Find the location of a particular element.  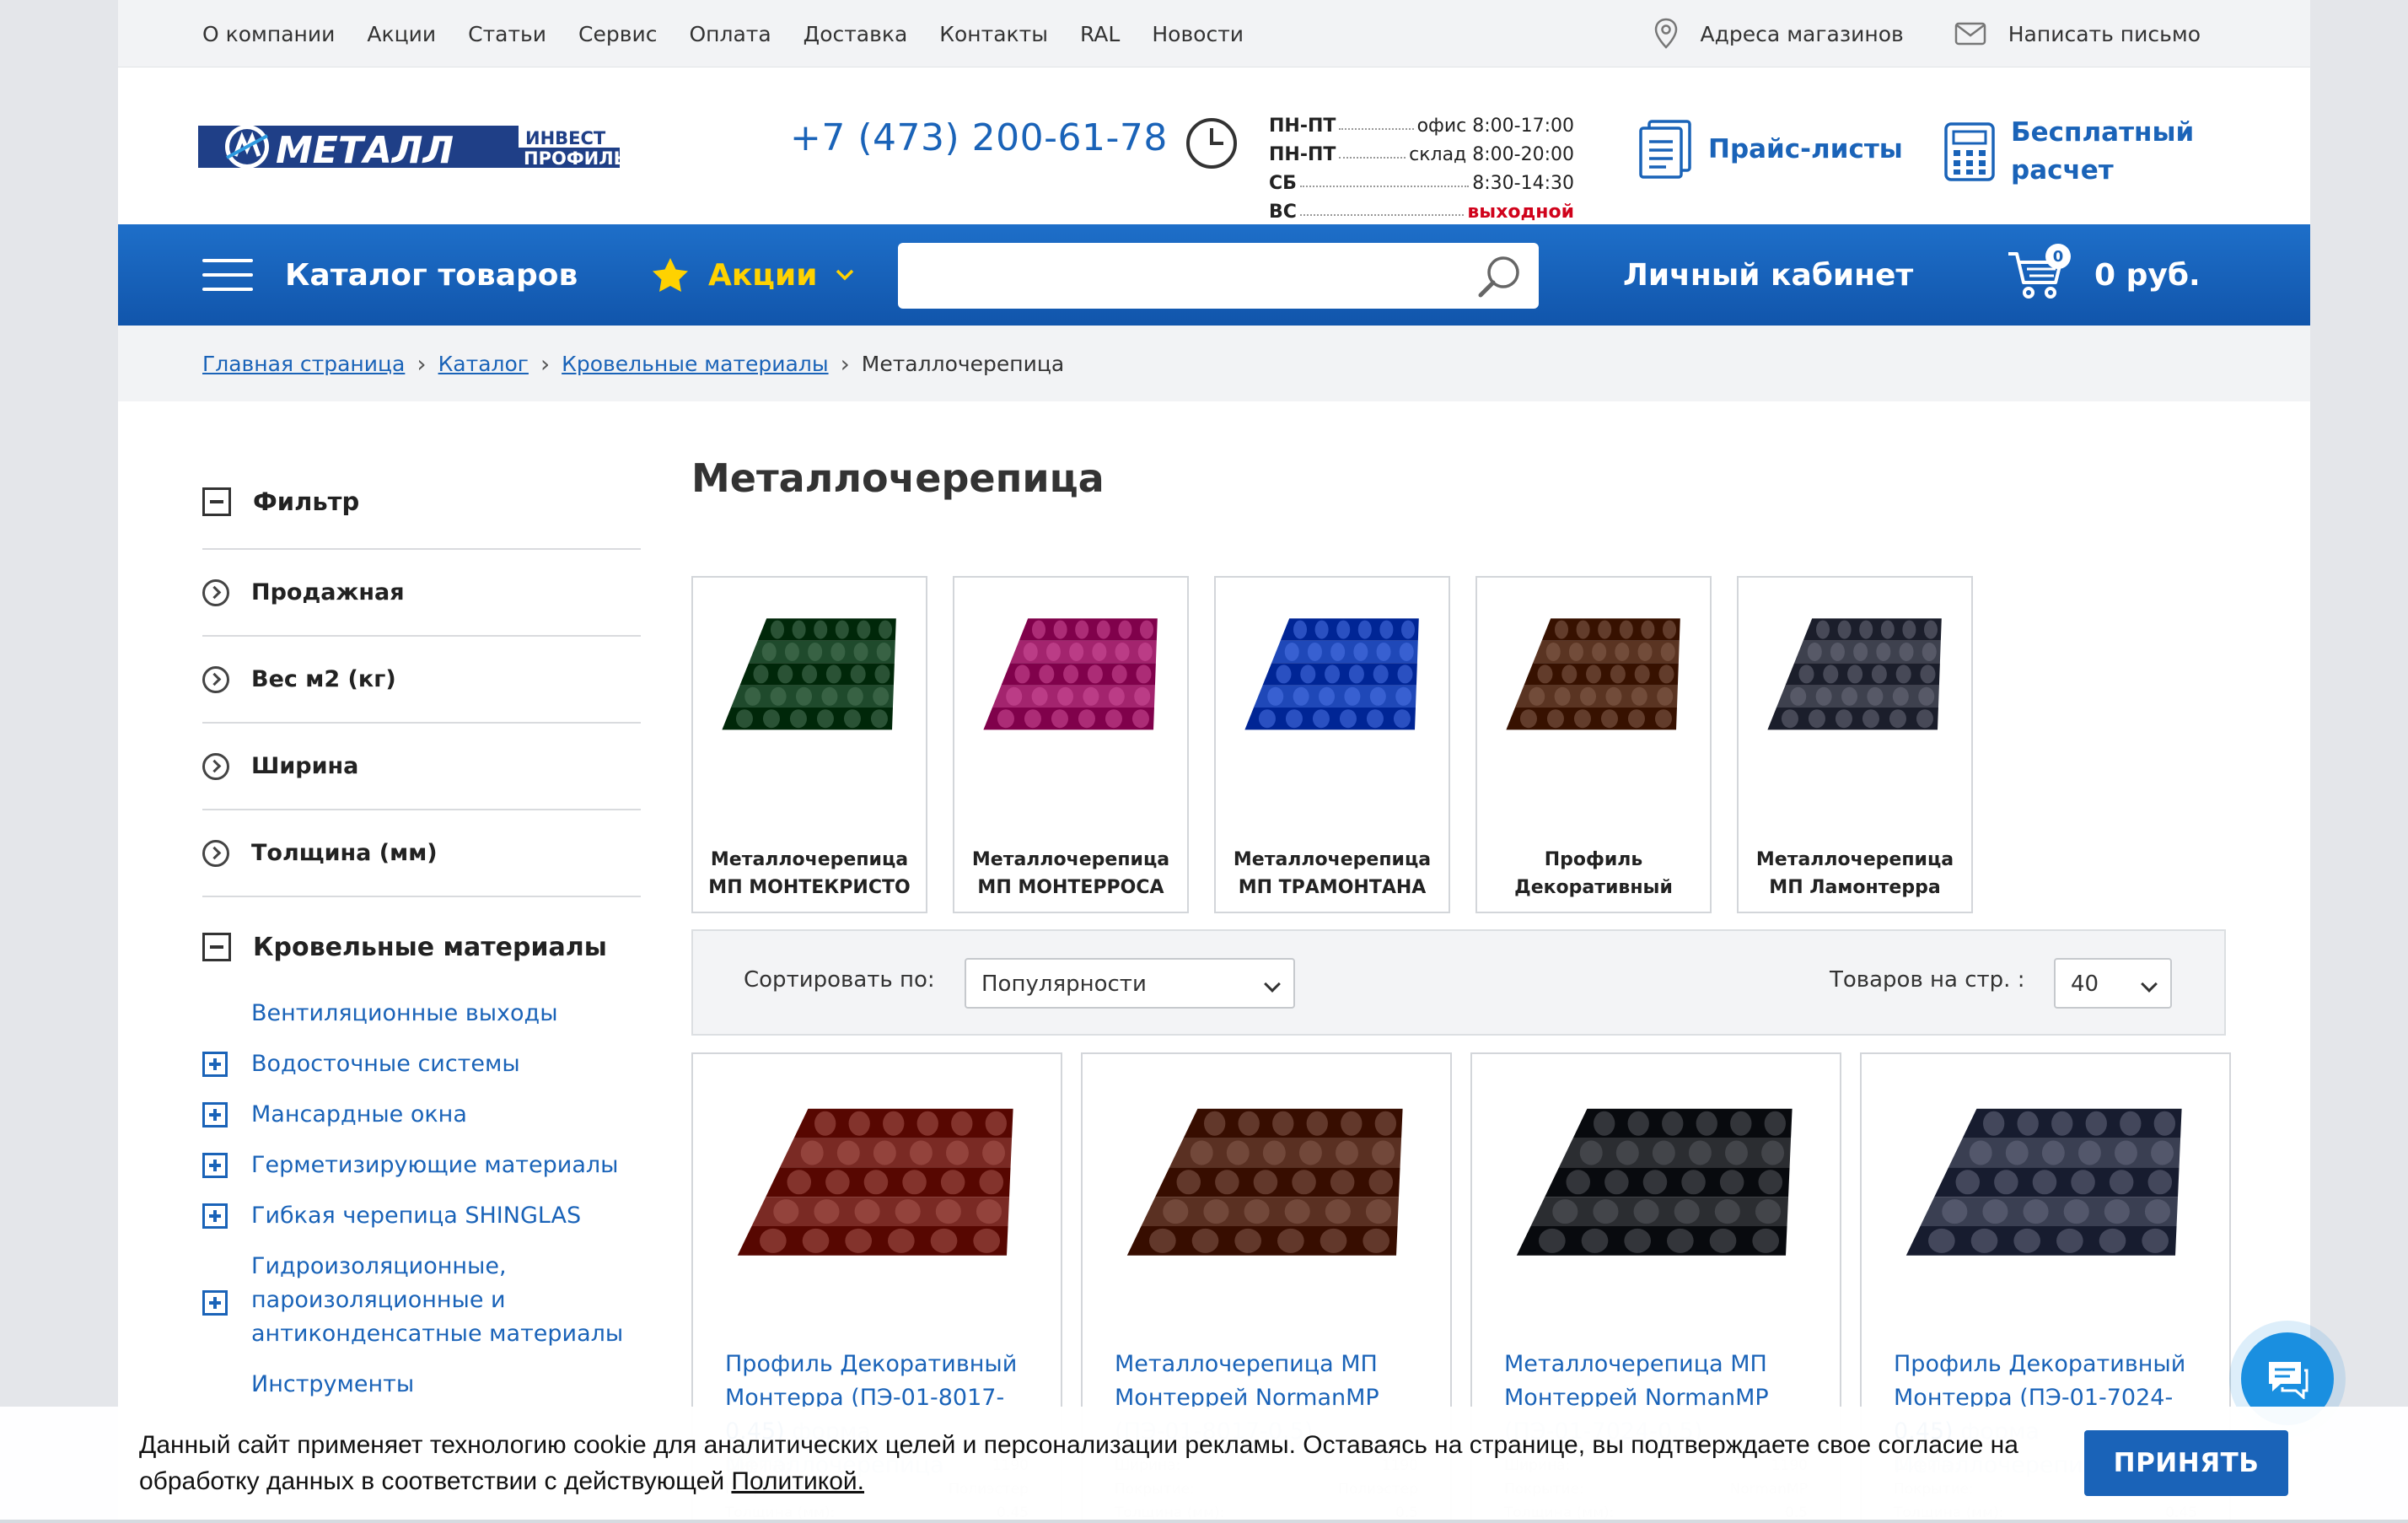

topnav-articles: Статьи is located at coordinates (507, 34).